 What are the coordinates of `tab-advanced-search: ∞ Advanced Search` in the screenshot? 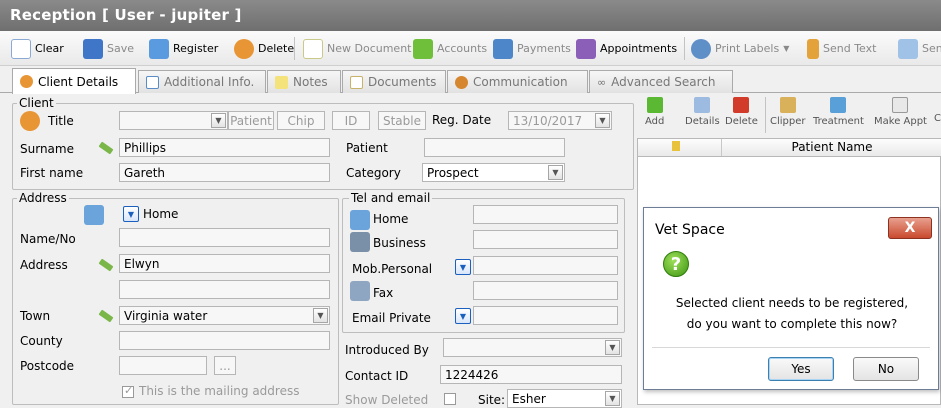 It's located at (661, 81).